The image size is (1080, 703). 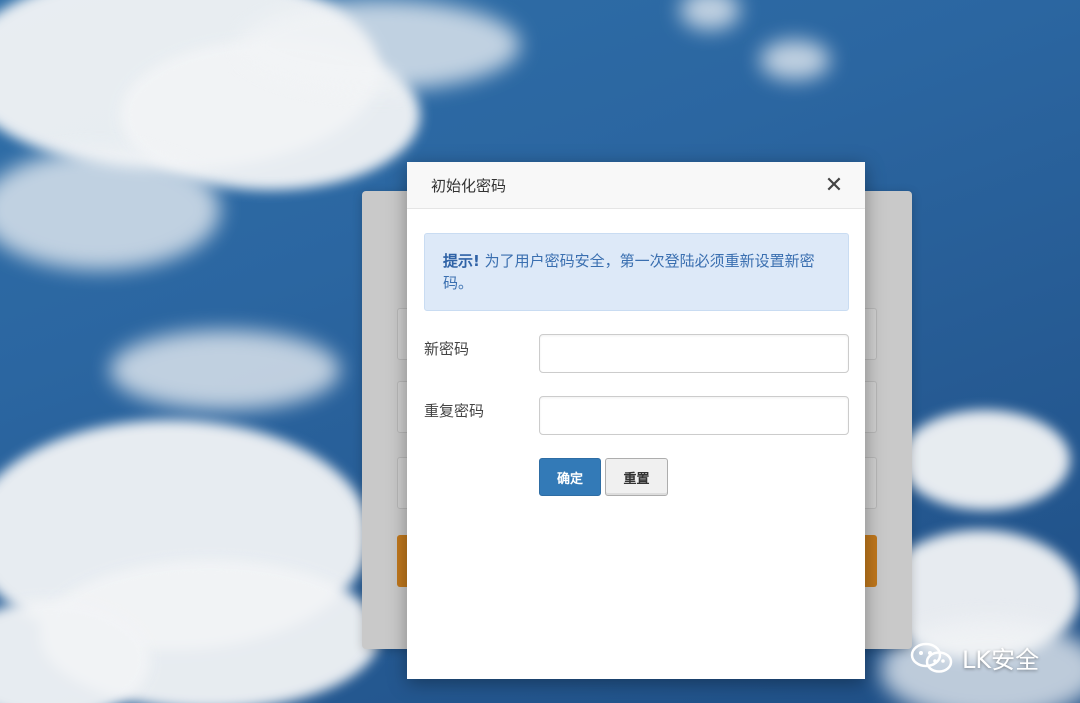 I want to click on new-password-row: 新密码, so click(x=636, y=354).